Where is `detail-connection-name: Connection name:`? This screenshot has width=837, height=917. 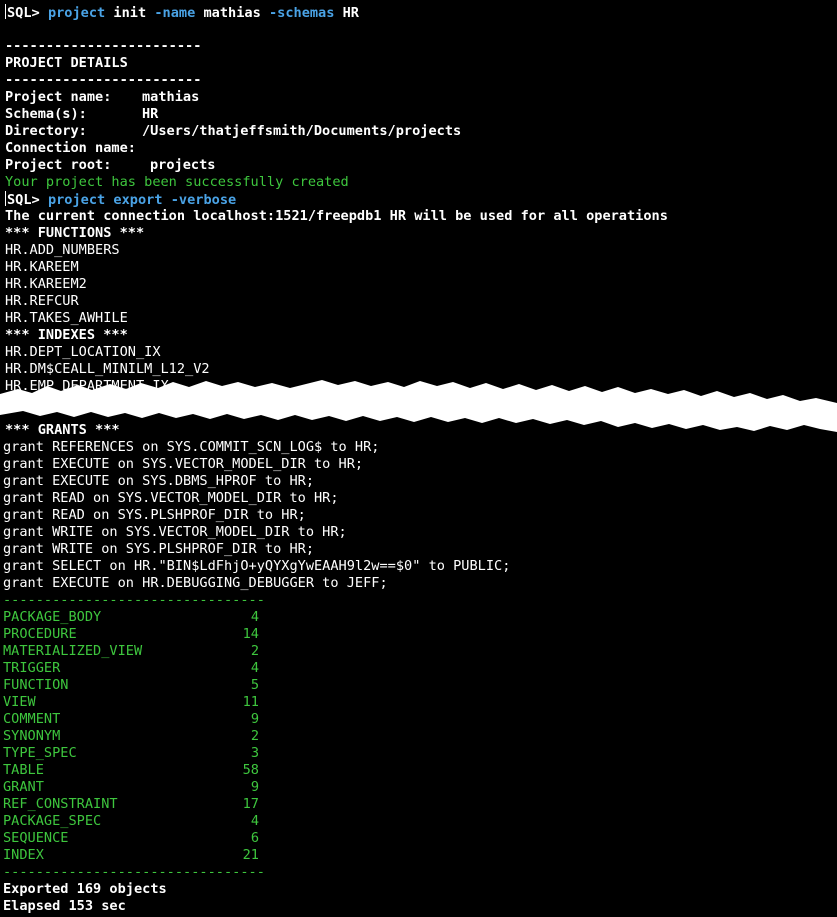 detail-connection-name: Connection name: is located at coordinates (70, 148).